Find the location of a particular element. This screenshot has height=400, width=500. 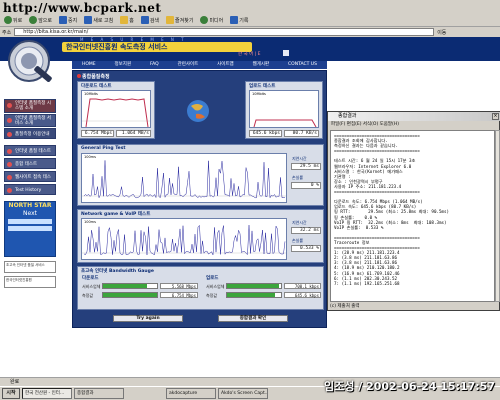

refresh-button: 새로 고침 is located at coordinates (98, 20).